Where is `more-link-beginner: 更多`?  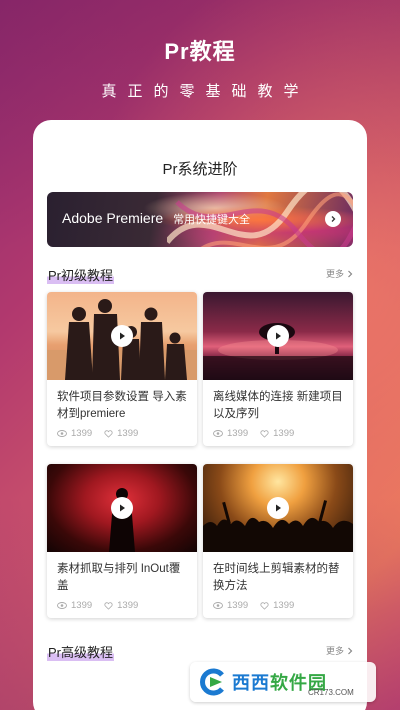 more-link-beginner: 更多 is located at coordinates (339, 273).